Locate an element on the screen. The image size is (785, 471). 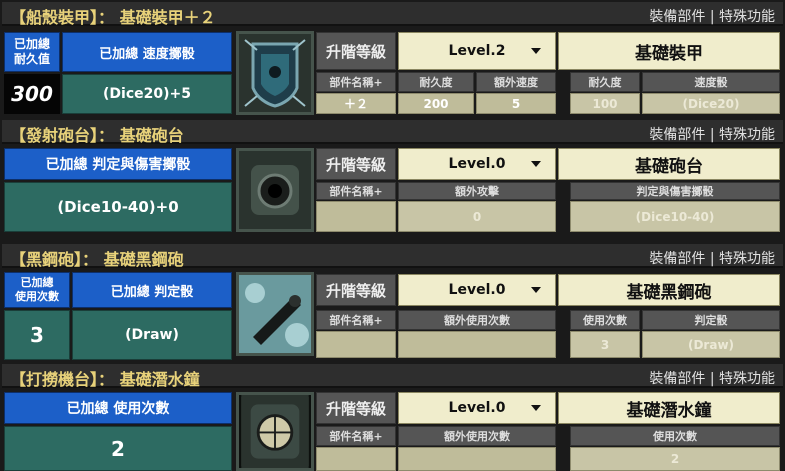
stat-value: 3 is located at coordinates (37, 335).